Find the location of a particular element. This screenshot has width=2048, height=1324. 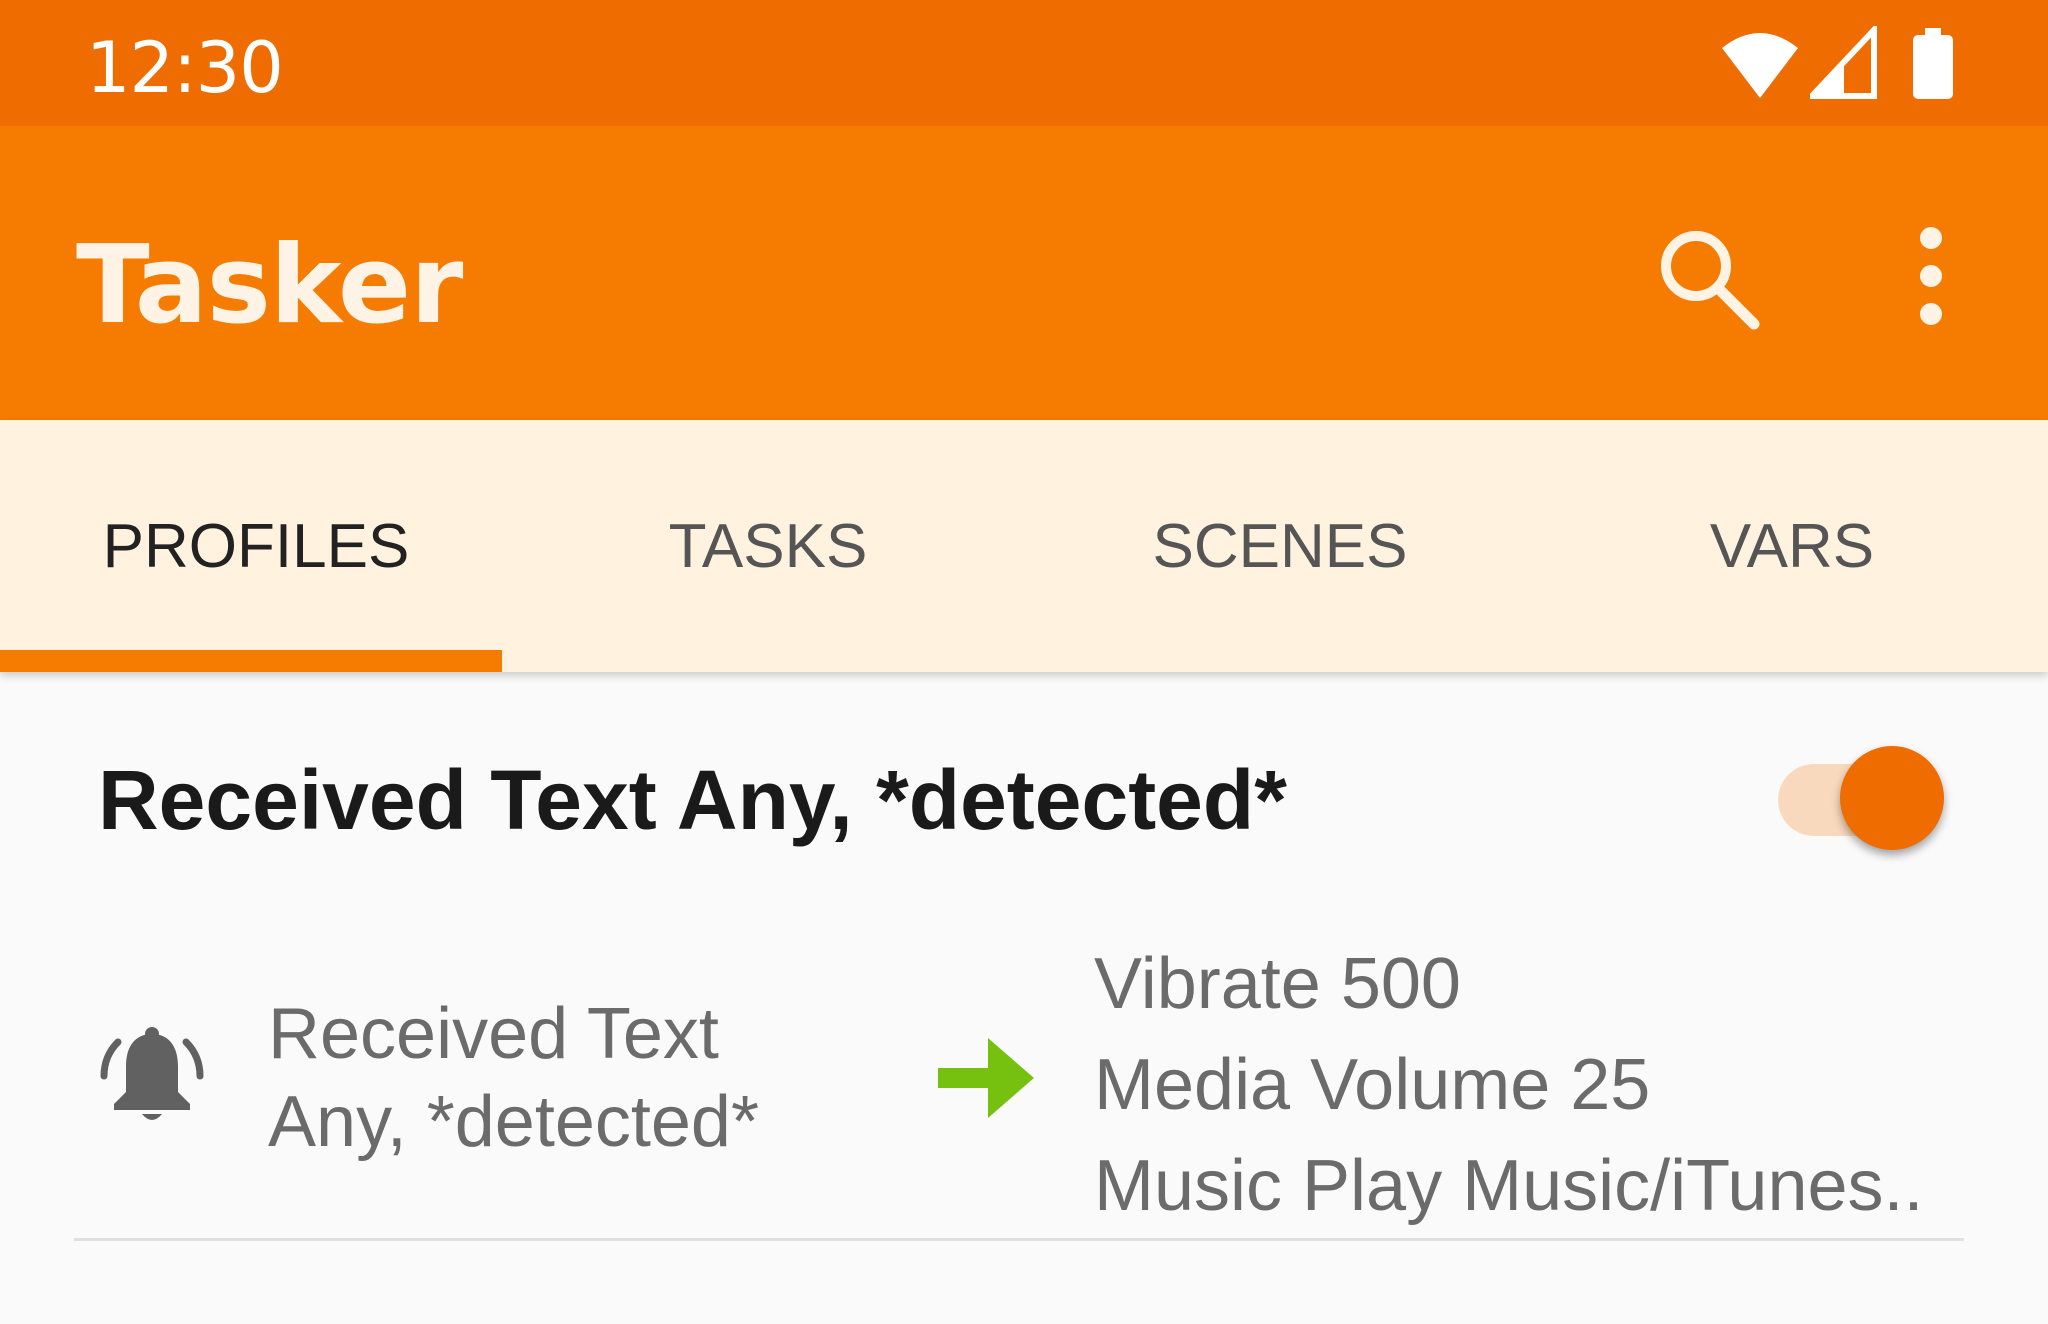

context-line: Received Text is located at coordinates (493, 1034).